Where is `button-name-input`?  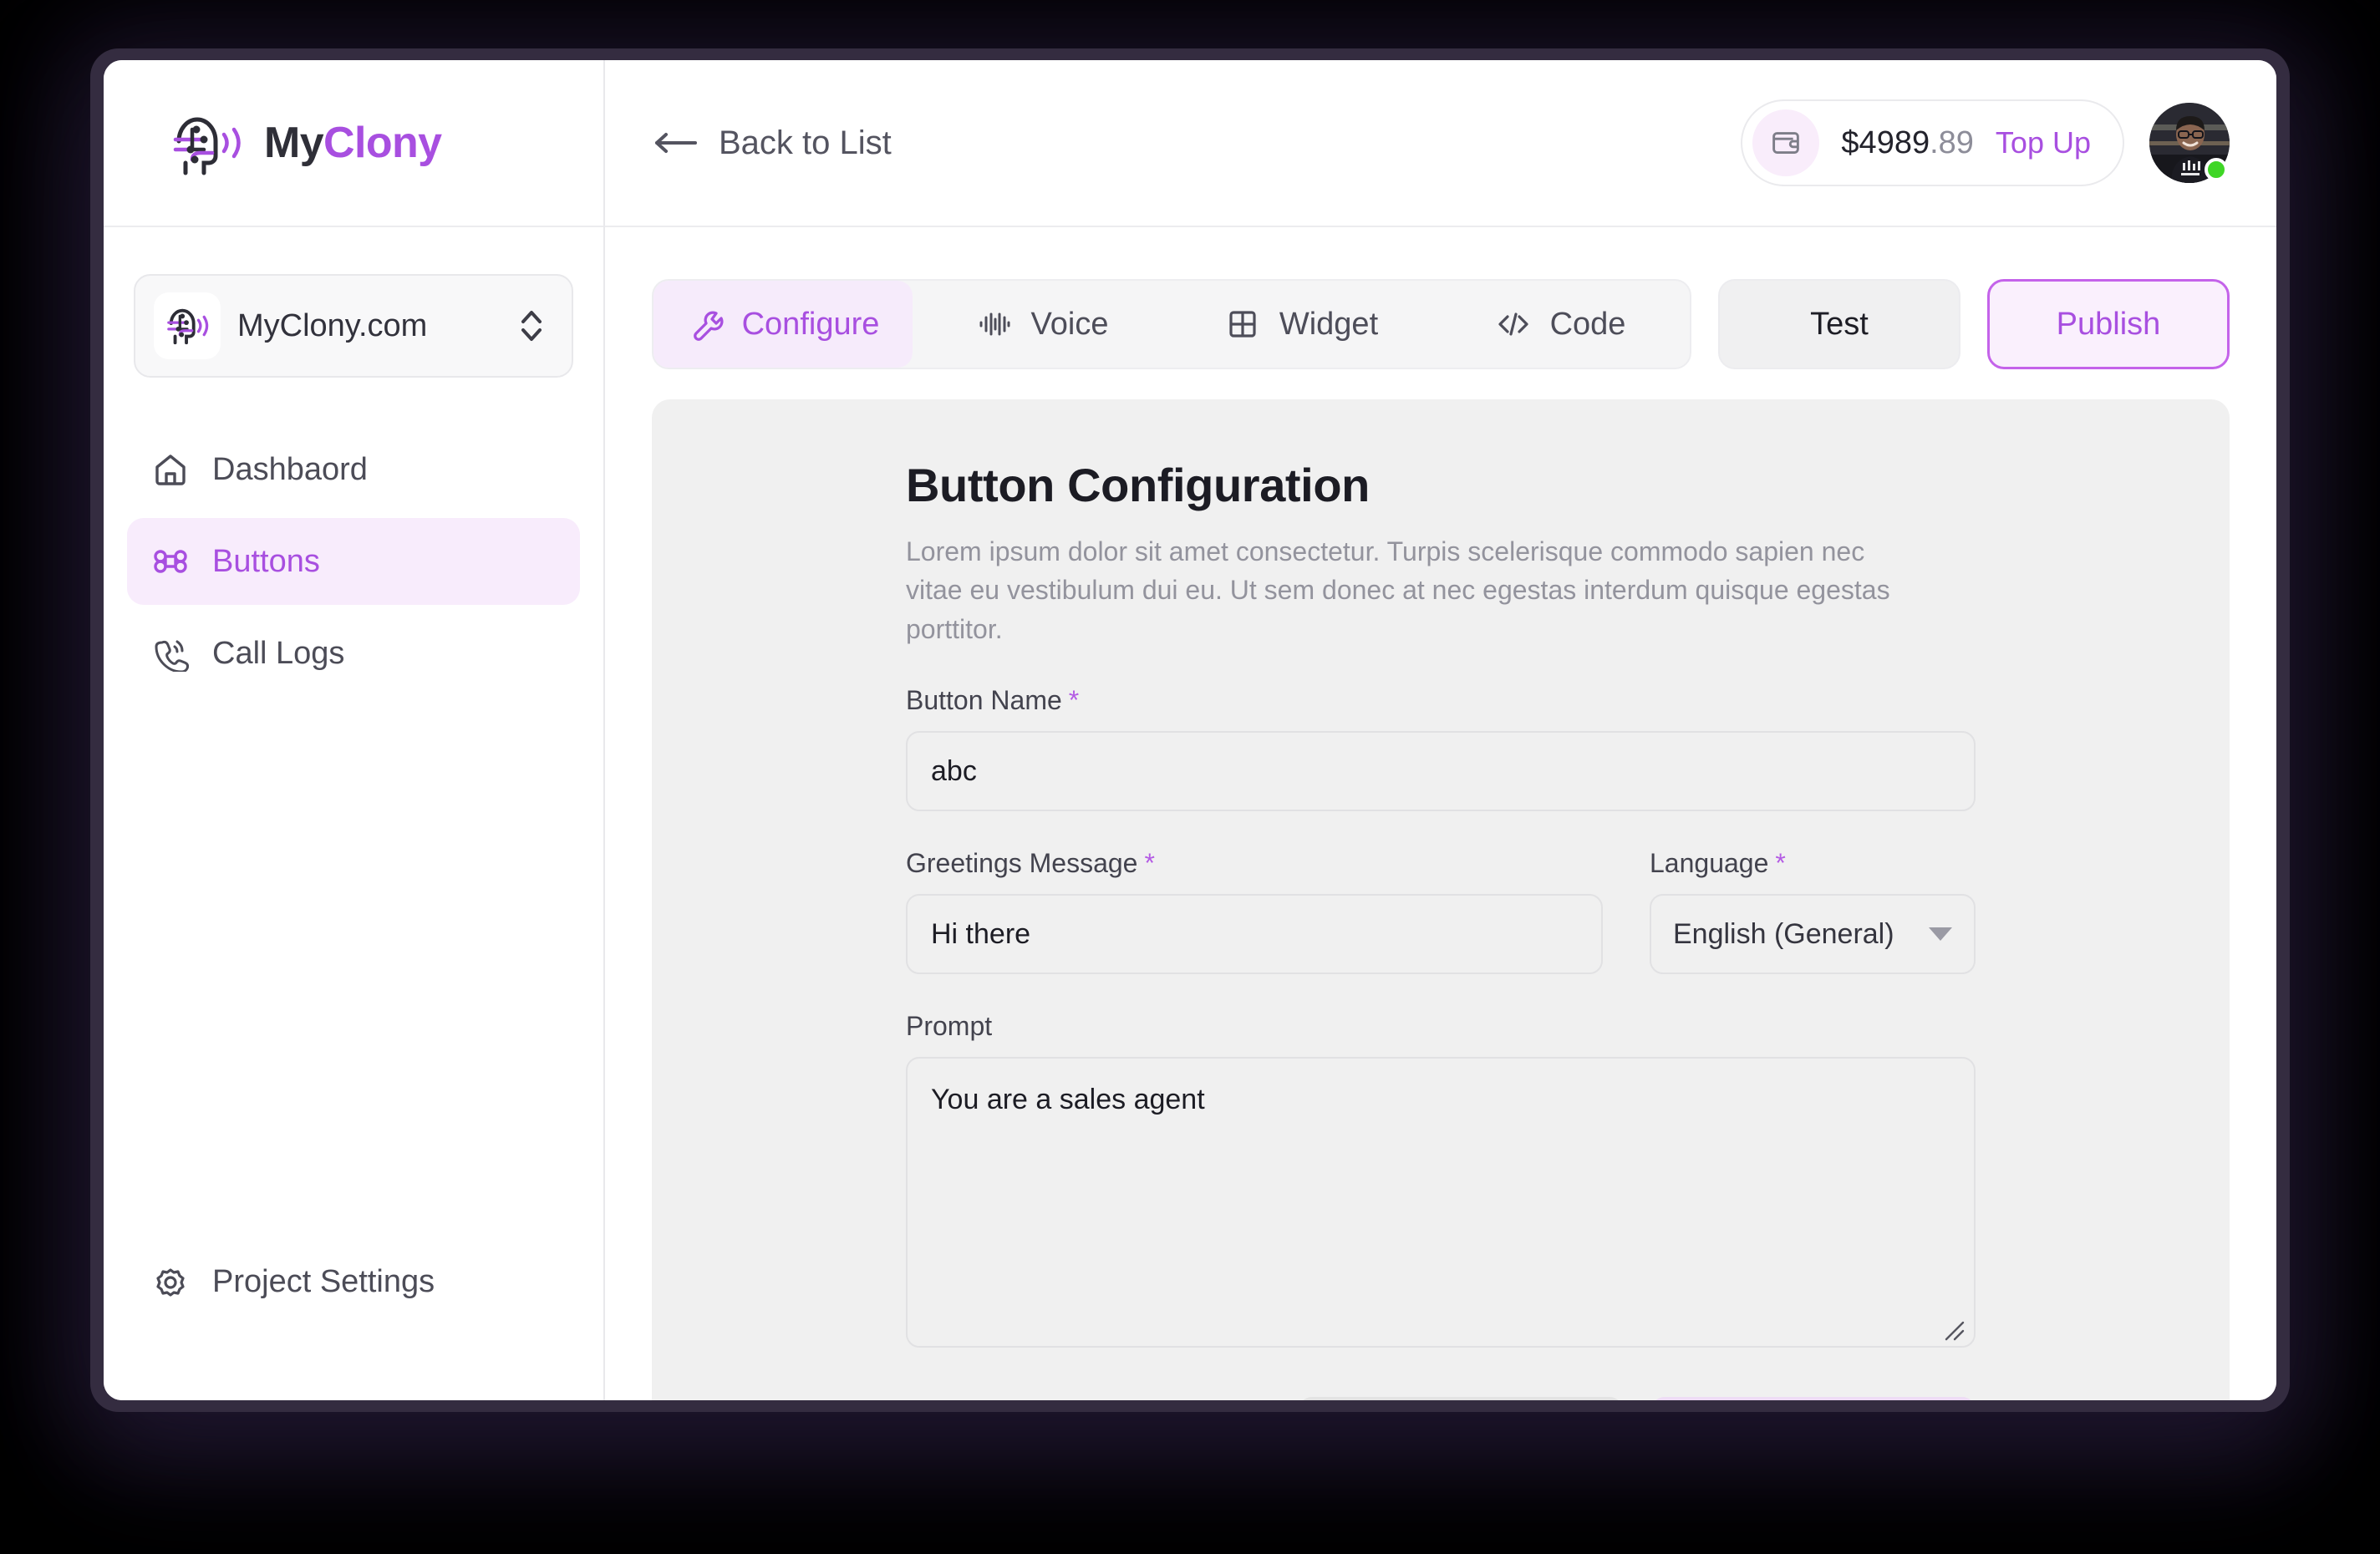
button-name-input is located at coordinates (1441, 771).